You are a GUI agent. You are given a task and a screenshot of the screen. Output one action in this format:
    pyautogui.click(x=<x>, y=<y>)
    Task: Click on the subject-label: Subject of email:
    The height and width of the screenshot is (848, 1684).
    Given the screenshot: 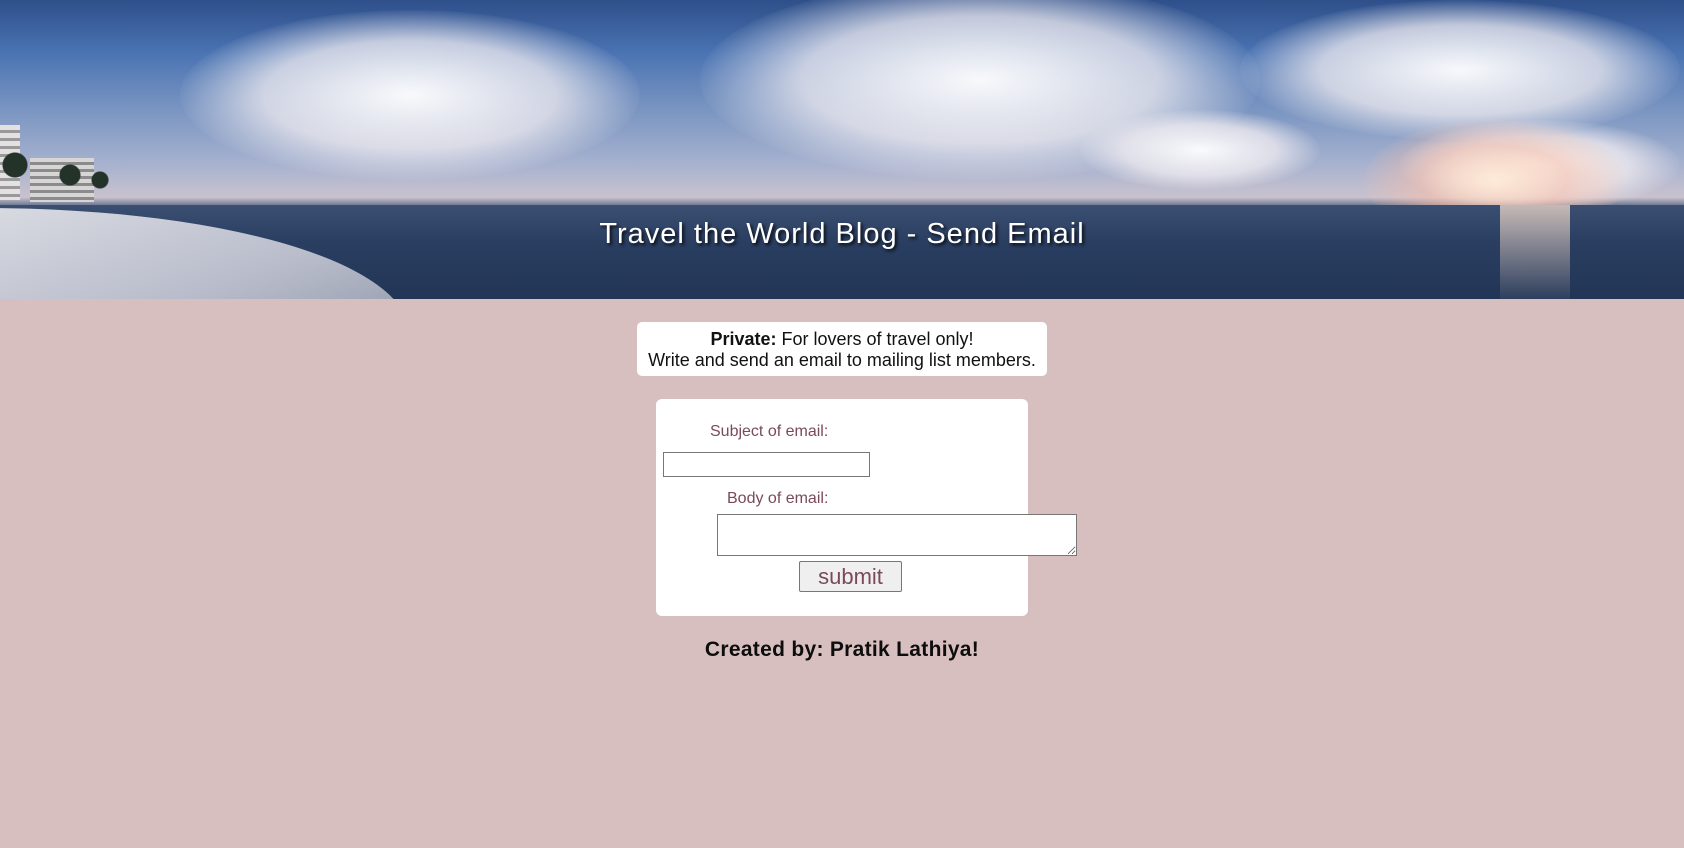 What is the action you would take?
    pyautogui.click(x=769, y=431)
    